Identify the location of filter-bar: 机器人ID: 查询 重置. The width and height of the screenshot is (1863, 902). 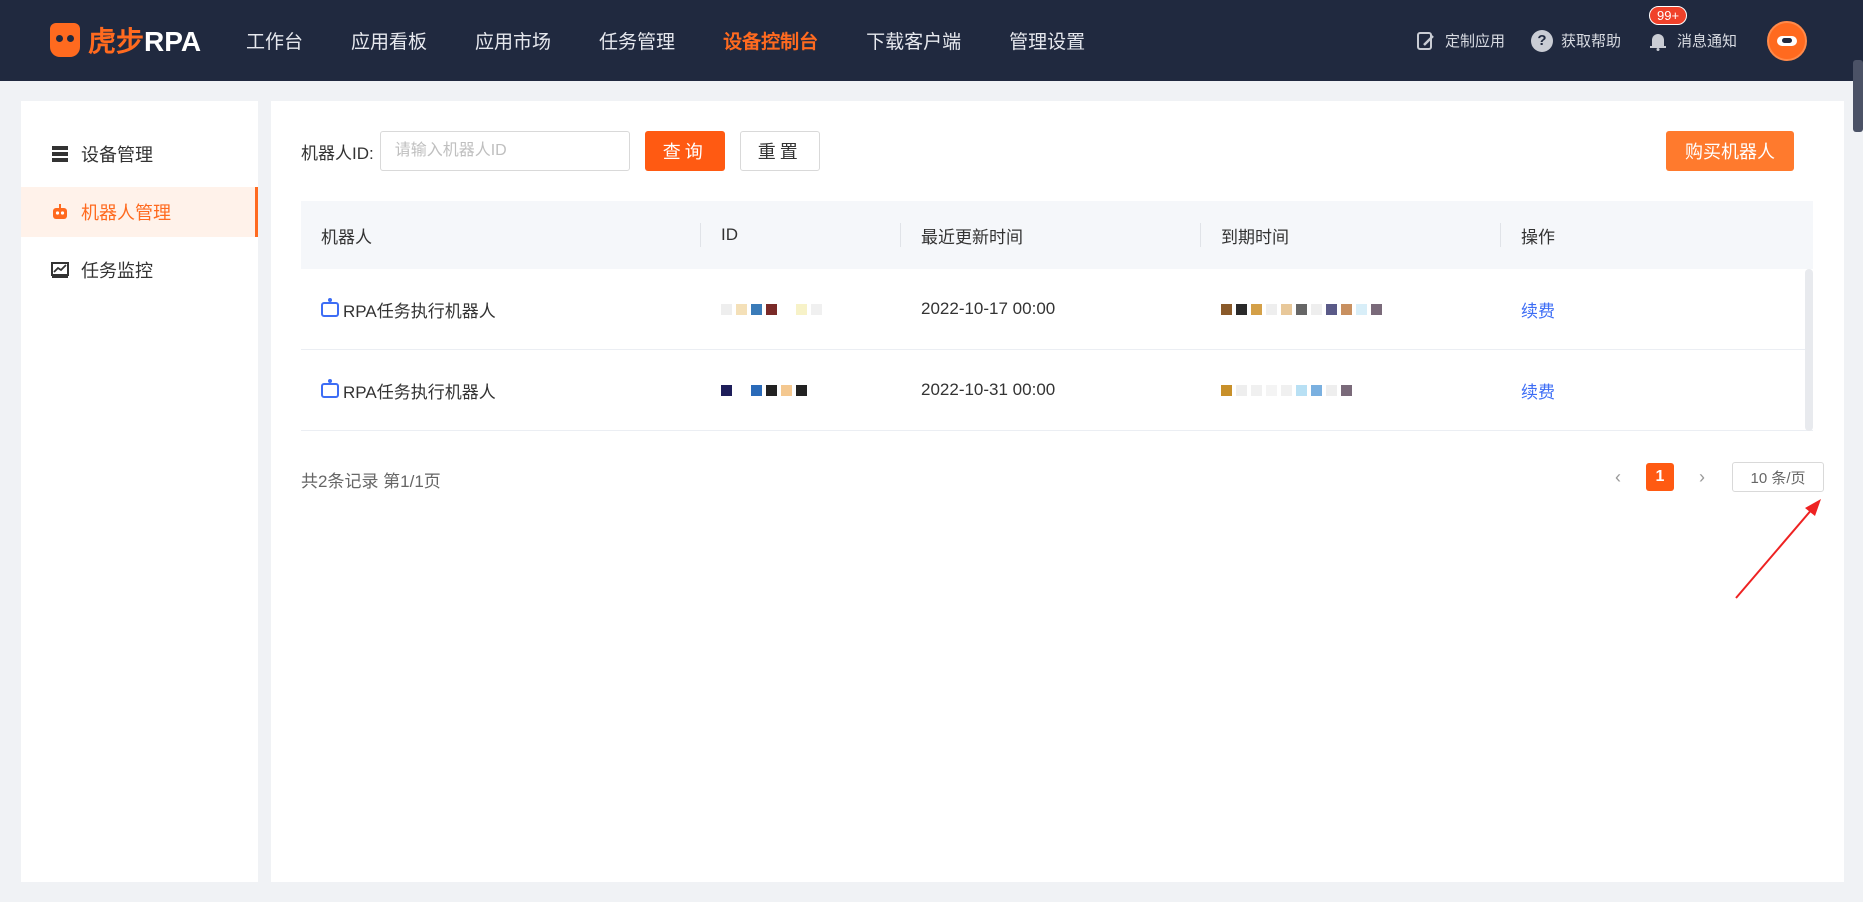
(560, 151).